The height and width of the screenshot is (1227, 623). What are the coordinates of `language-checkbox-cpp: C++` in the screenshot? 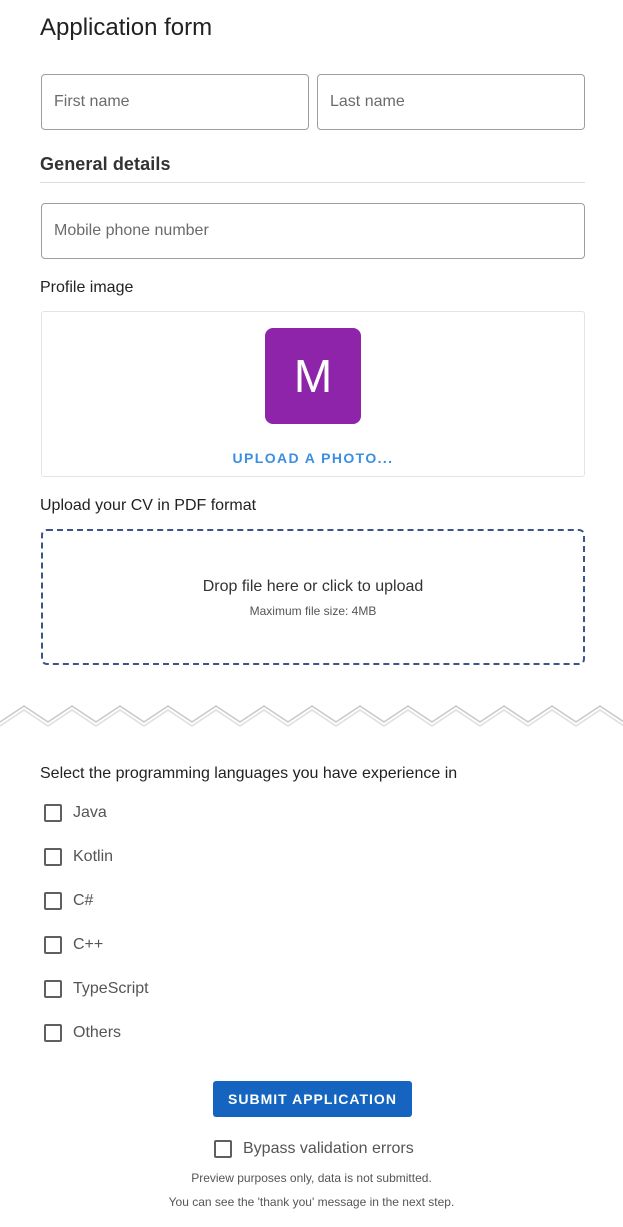 It's located at (73, 945).